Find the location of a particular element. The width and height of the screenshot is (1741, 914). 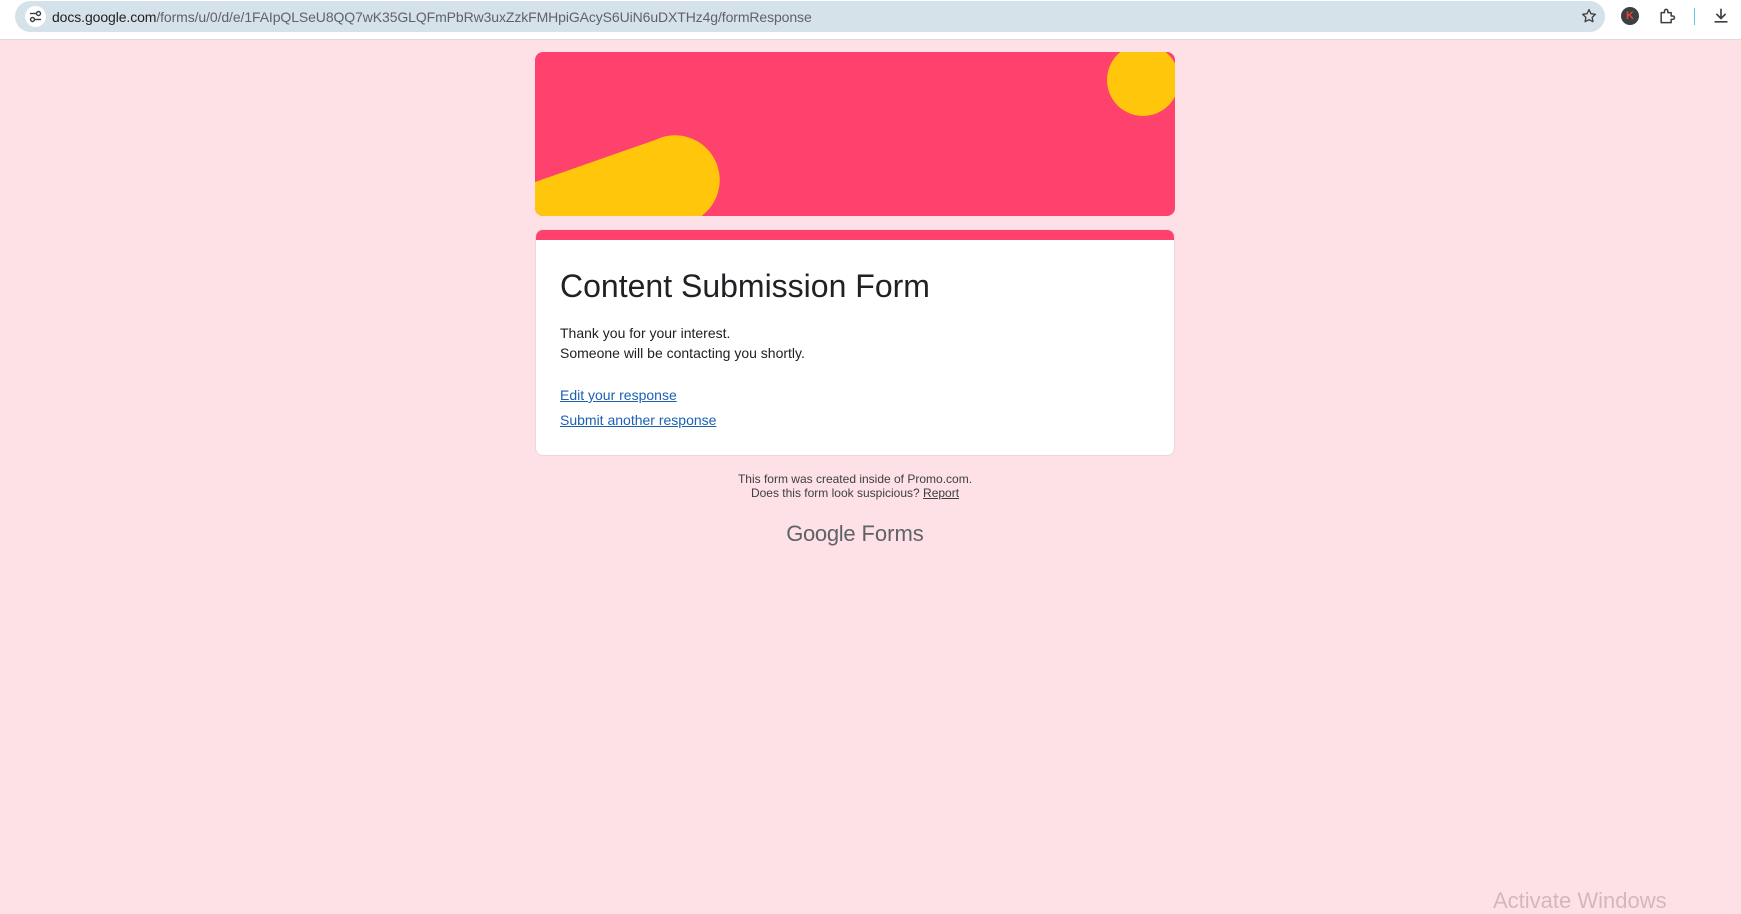

footer-notice-line-2: Does this form look suspicious? Report is located at coordinates (855, 493).